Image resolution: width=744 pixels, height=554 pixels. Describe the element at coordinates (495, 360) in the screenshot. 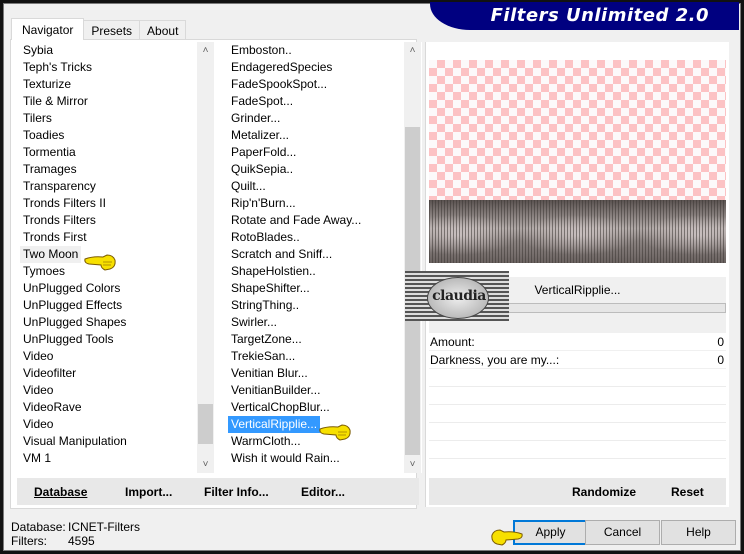

I see `param-label: Darkness, you are my...:` at that location.